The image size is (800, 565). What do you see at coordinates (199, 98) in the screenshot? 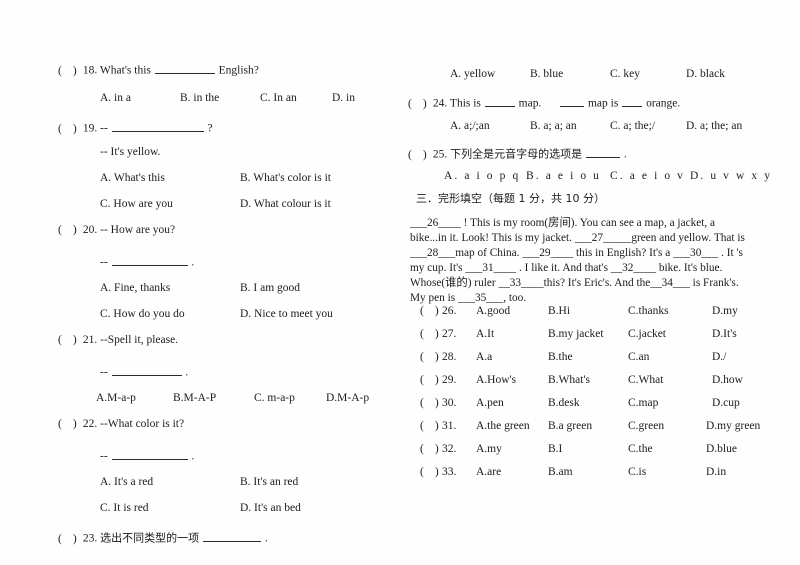
I see `q18-option-b: B. in the` at bounding box center [199, 98].